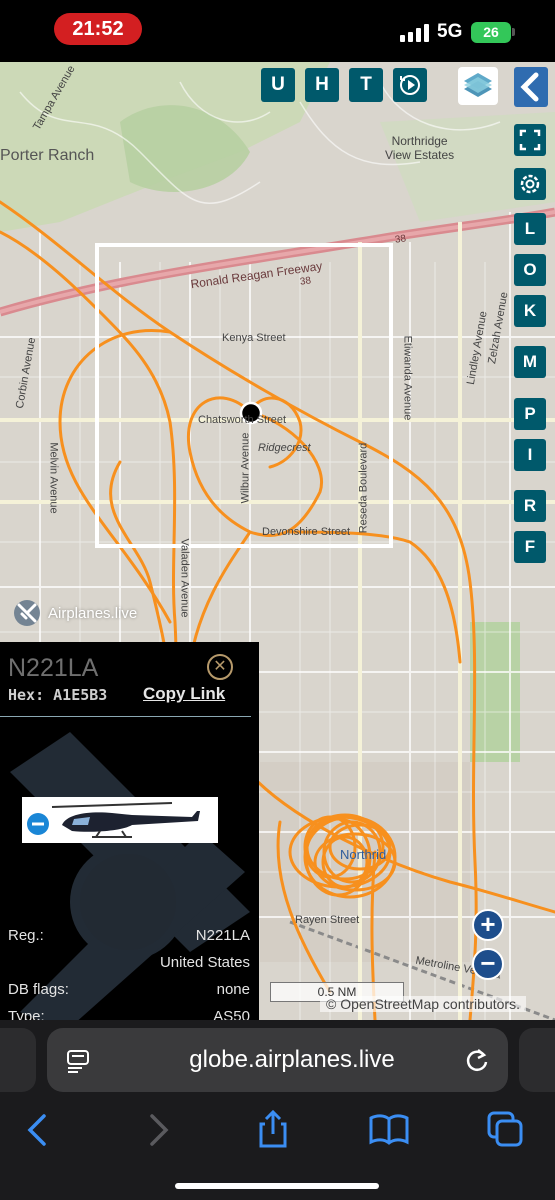 The height and width of the screenshot is (1200, 555). What do you see at coordinates (245, 468) in the screenshot?
I see `label-wilbur: Wilbur Avenue` at bounding box center [245, 468].